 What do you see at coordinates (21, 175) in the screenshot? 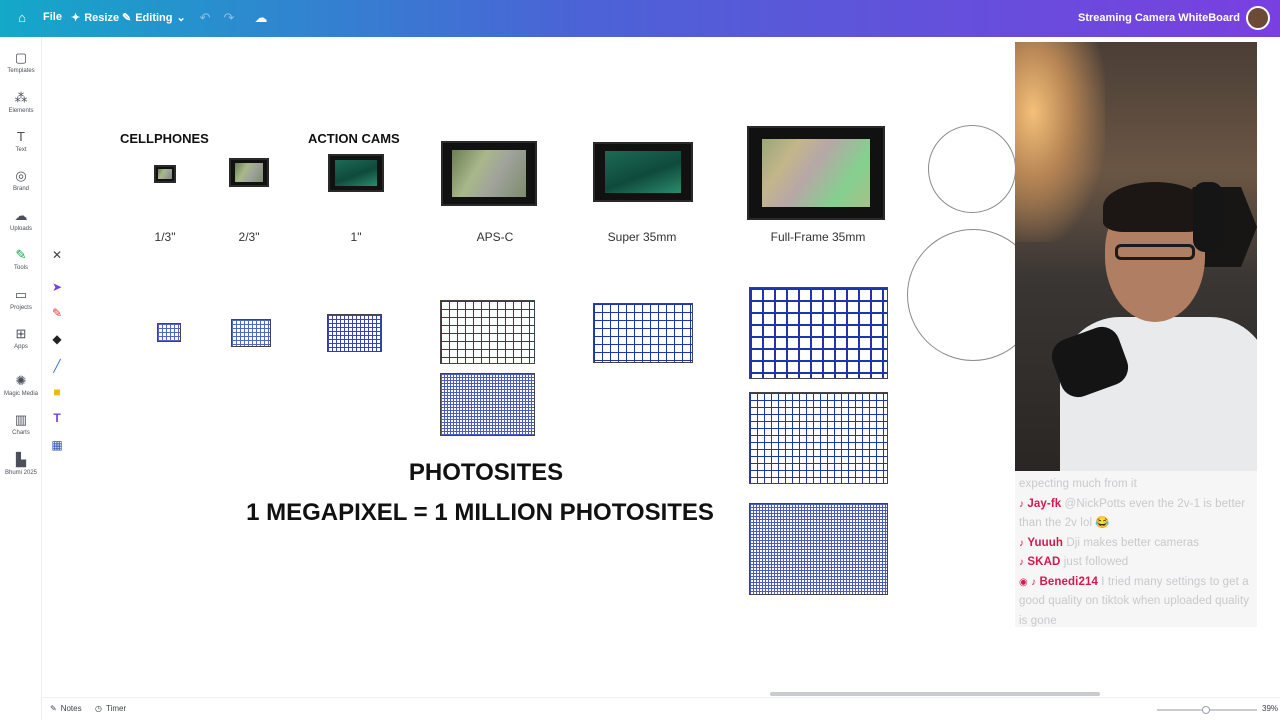
I see `brand-icon: ◎` at bounding box center [21, 175].